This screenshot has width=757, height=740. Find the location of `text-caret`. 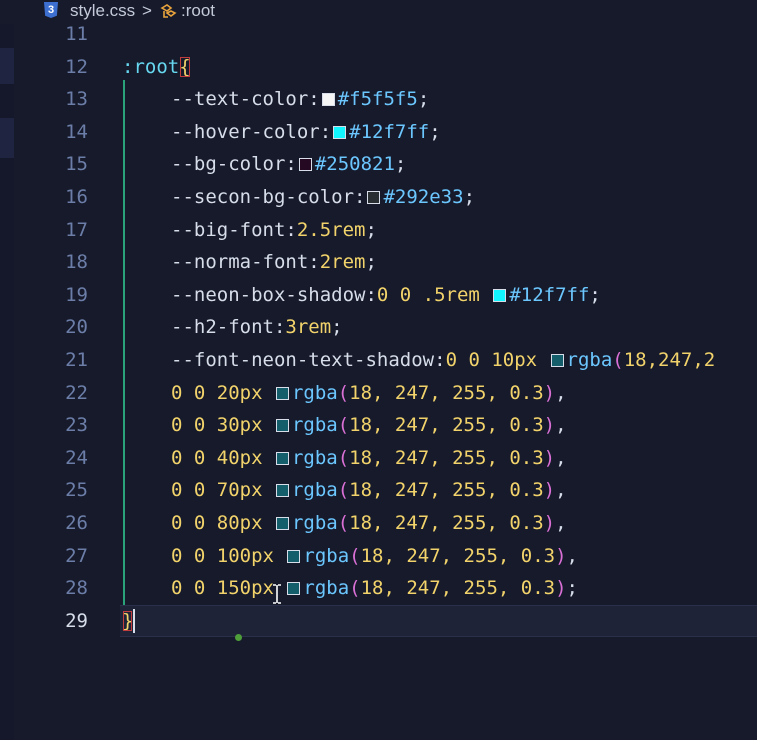

text-caret is located at coordinates (134, 620).